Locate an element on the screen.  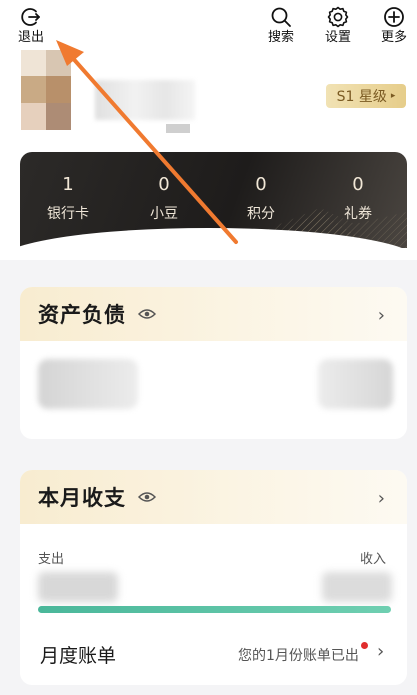
level-badge: S1 星级 ▸ is located at coordinates (366, 96).